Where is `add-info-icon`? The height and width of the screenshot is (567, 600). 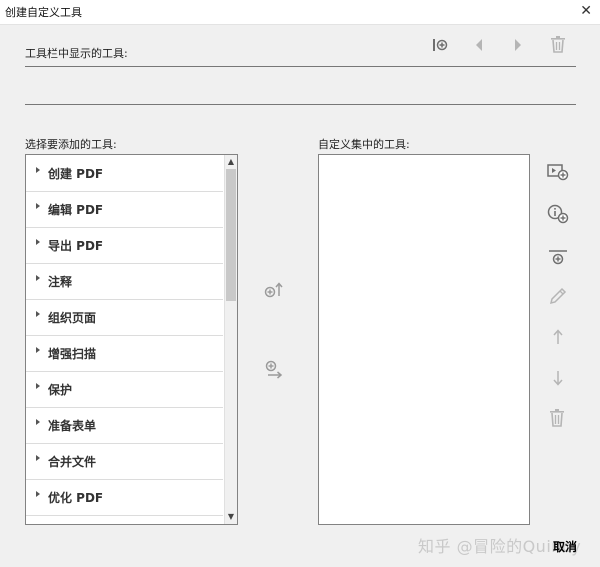
add-info-icon is located at coordinates (558, 216).